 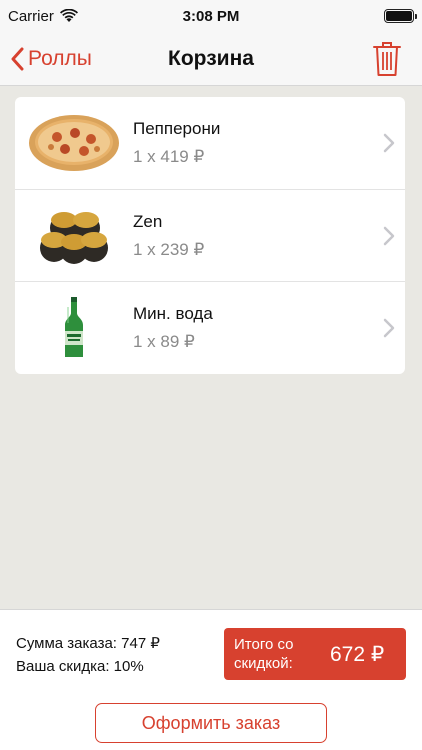 I want to click on sushi-rolls-image, so click(x=74, y=236).